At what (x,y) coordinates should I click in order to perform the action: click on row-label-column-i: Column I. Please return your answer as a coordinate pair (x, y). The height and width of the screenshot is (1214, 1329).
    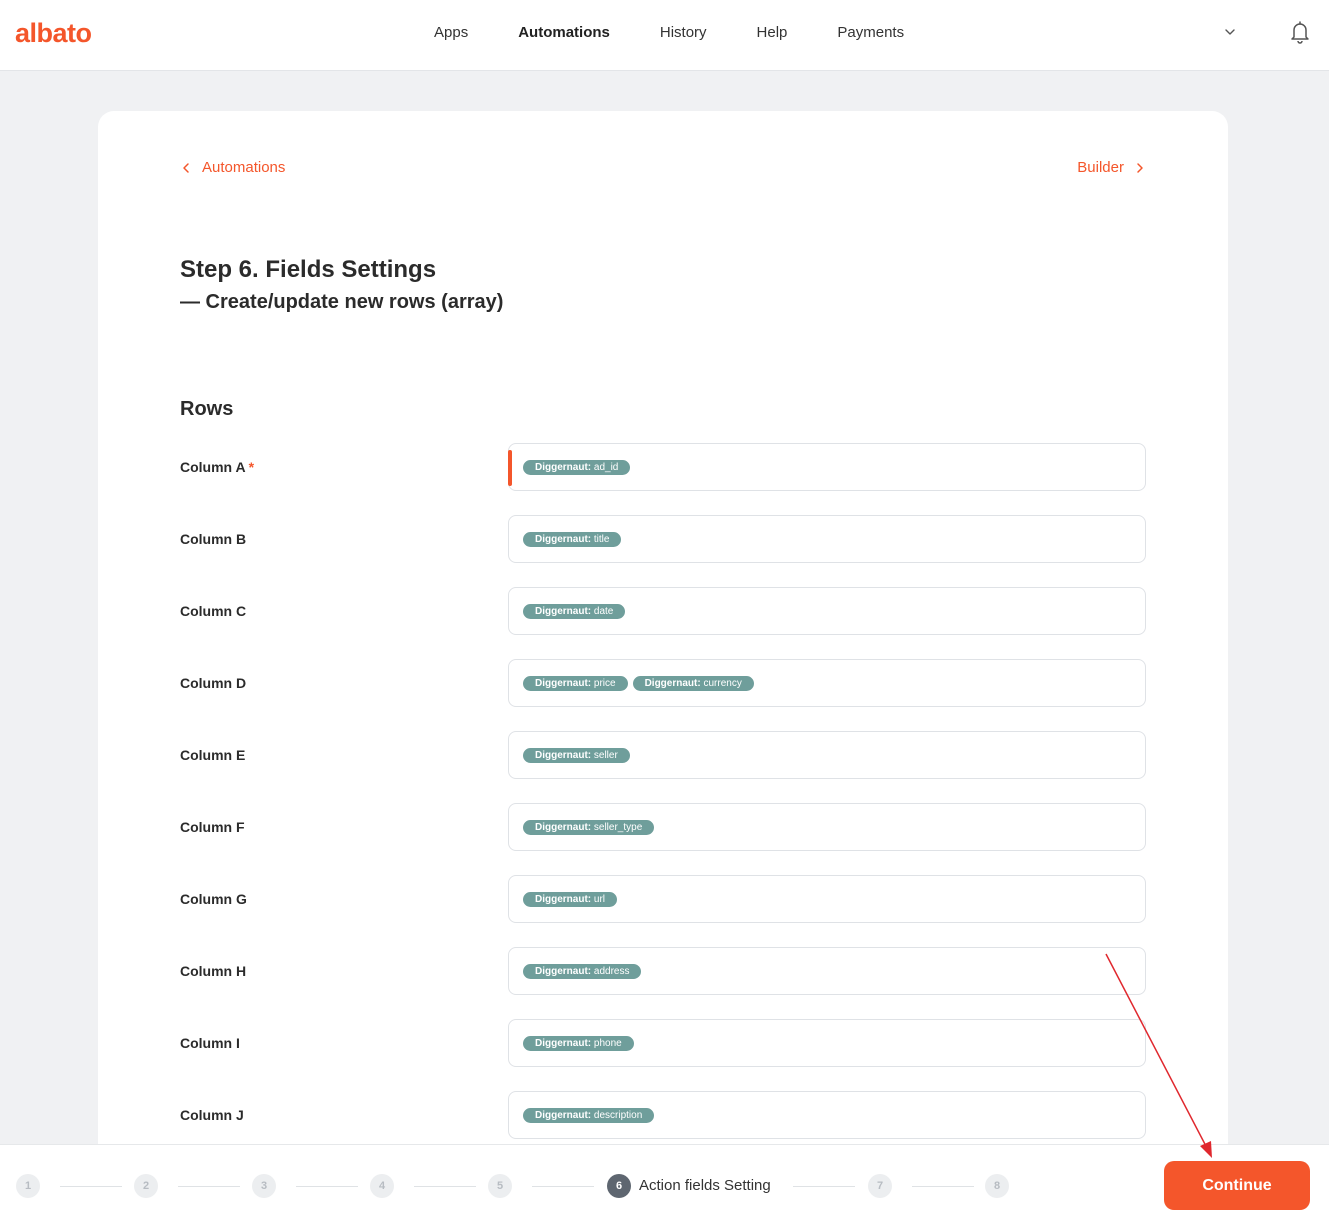
    Looking at the image, I should click on (210, 1043).